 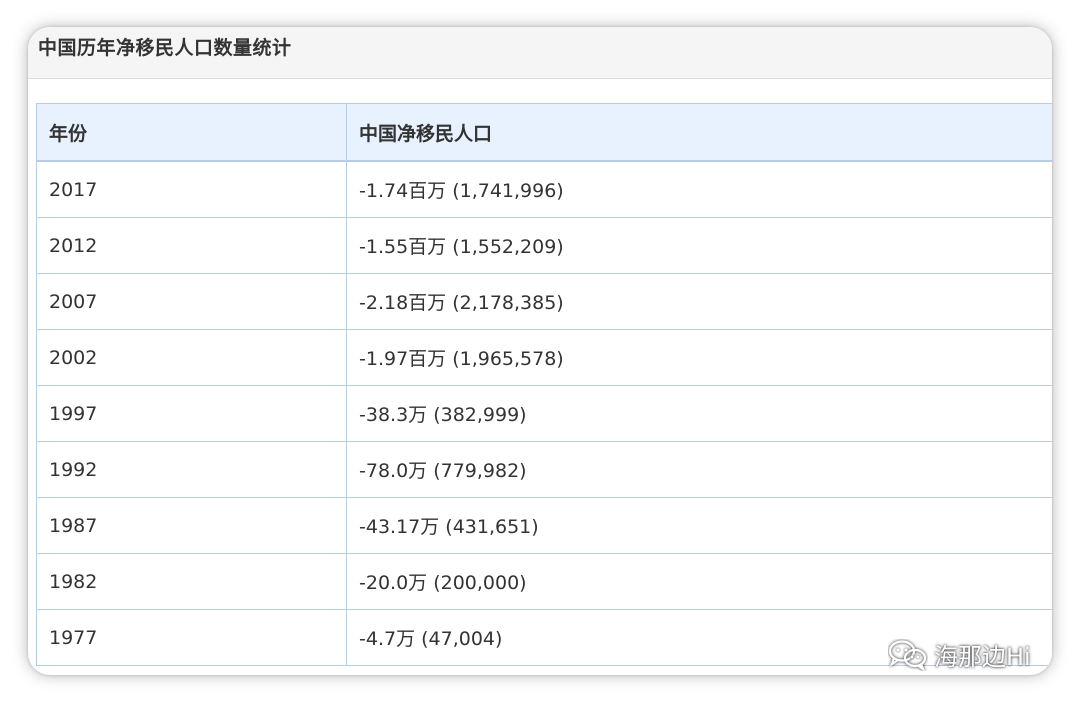 What do you see at coordinates (191, 581) in the screenshot?
I see `year-cell: 1982` at bounding box center [191, 581].